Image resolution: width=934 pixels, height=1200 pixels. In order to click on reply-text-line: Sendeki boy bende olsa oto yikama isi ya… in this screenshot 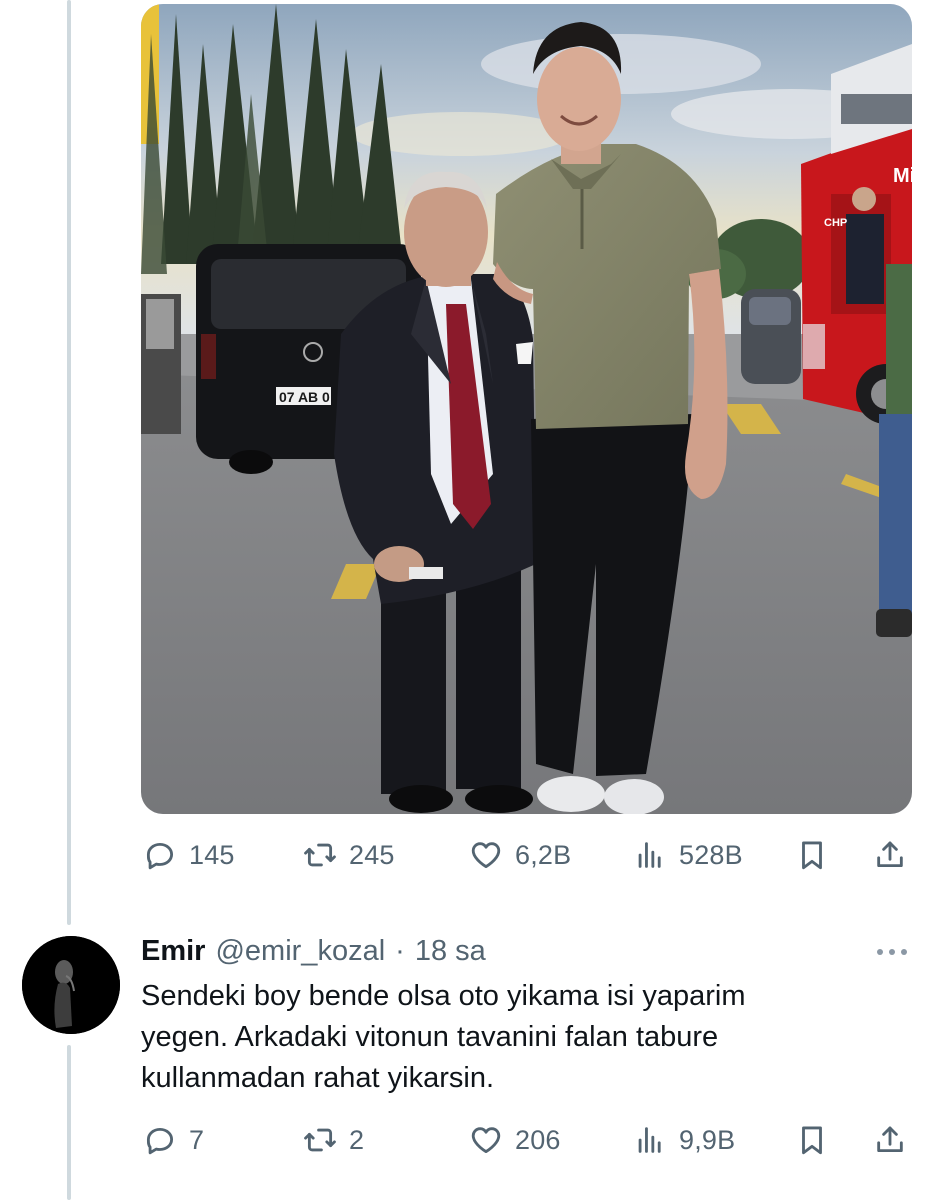, I will do `click(443, 996)`.